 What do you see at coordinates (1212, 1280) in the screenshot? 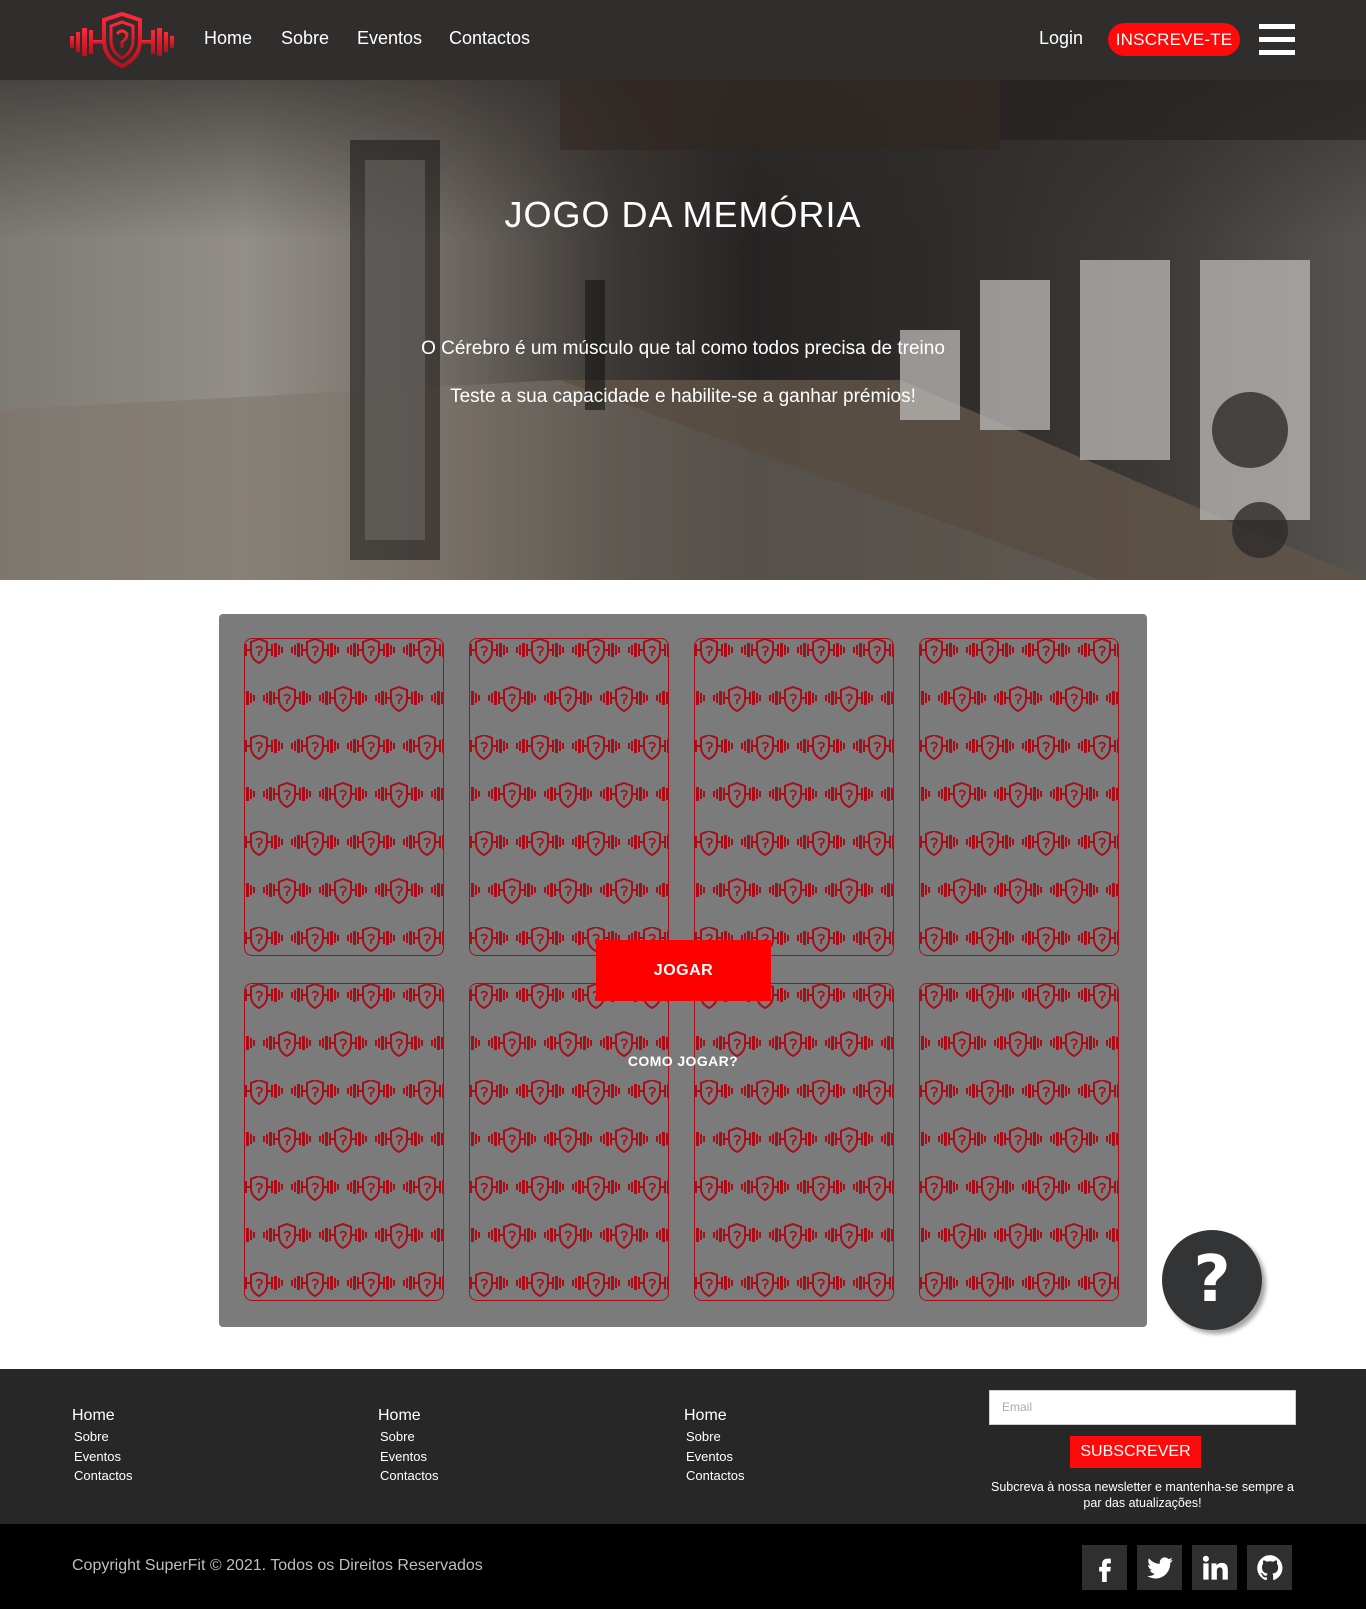
I see `question-mark-icon: ?` at bounding box center [1212, 1280].